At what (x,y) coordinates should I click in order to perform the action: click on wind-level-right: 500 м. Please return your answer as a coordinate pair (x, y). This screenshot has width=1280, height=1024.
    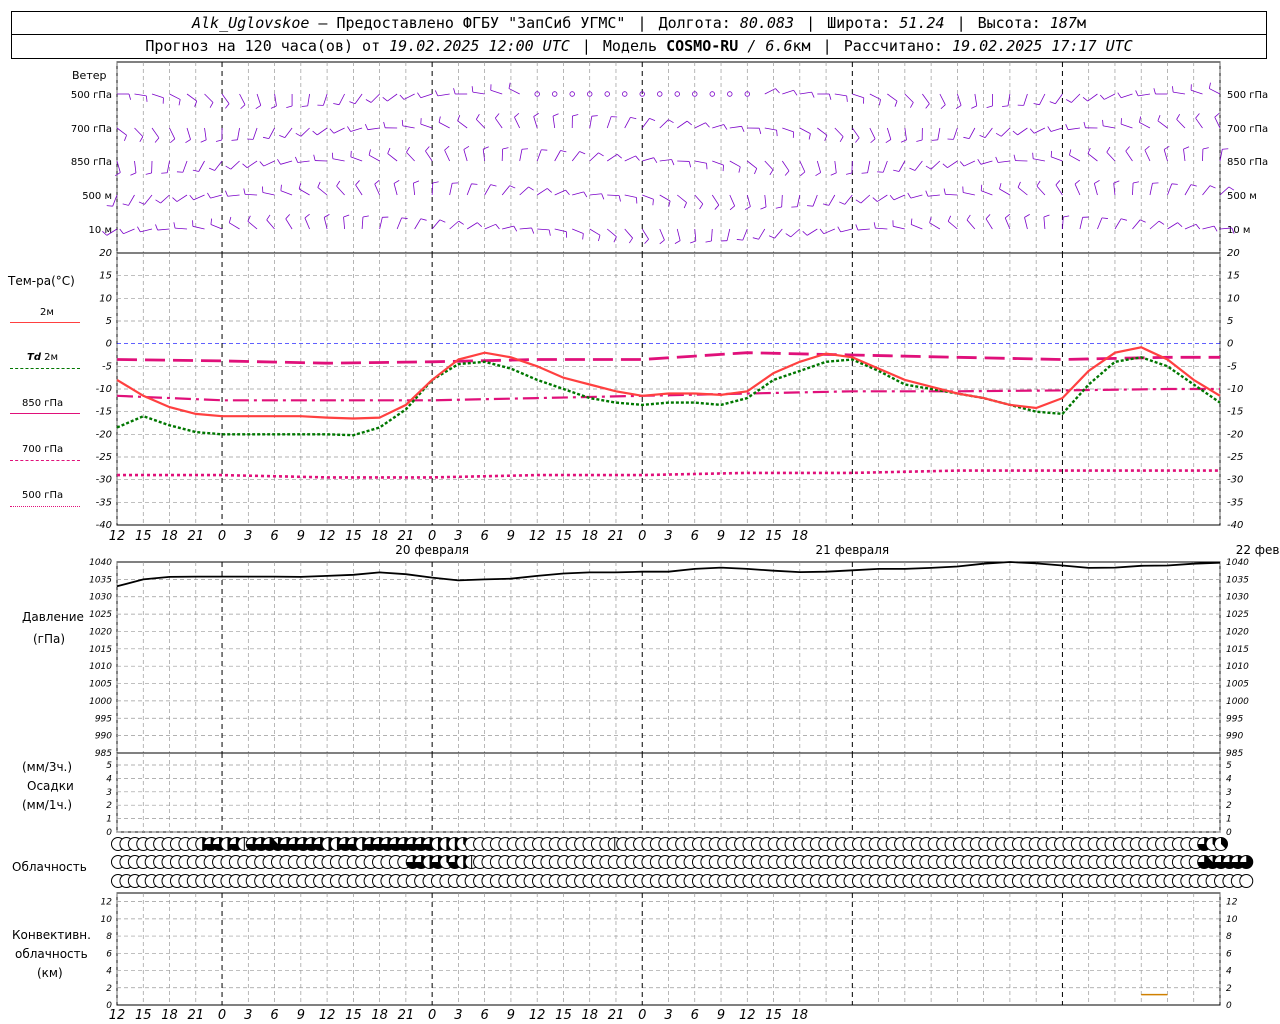
    Looking at the image, I should click on (1242, 196).